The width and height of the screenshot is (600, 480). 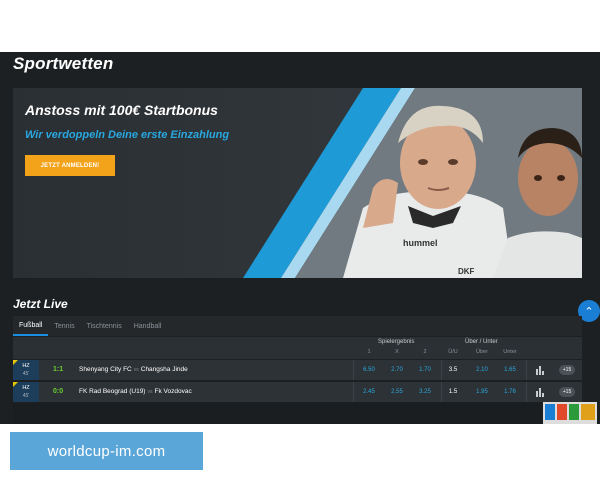 I want to click on ou-line: 1.5, so click(x=453, y=392).